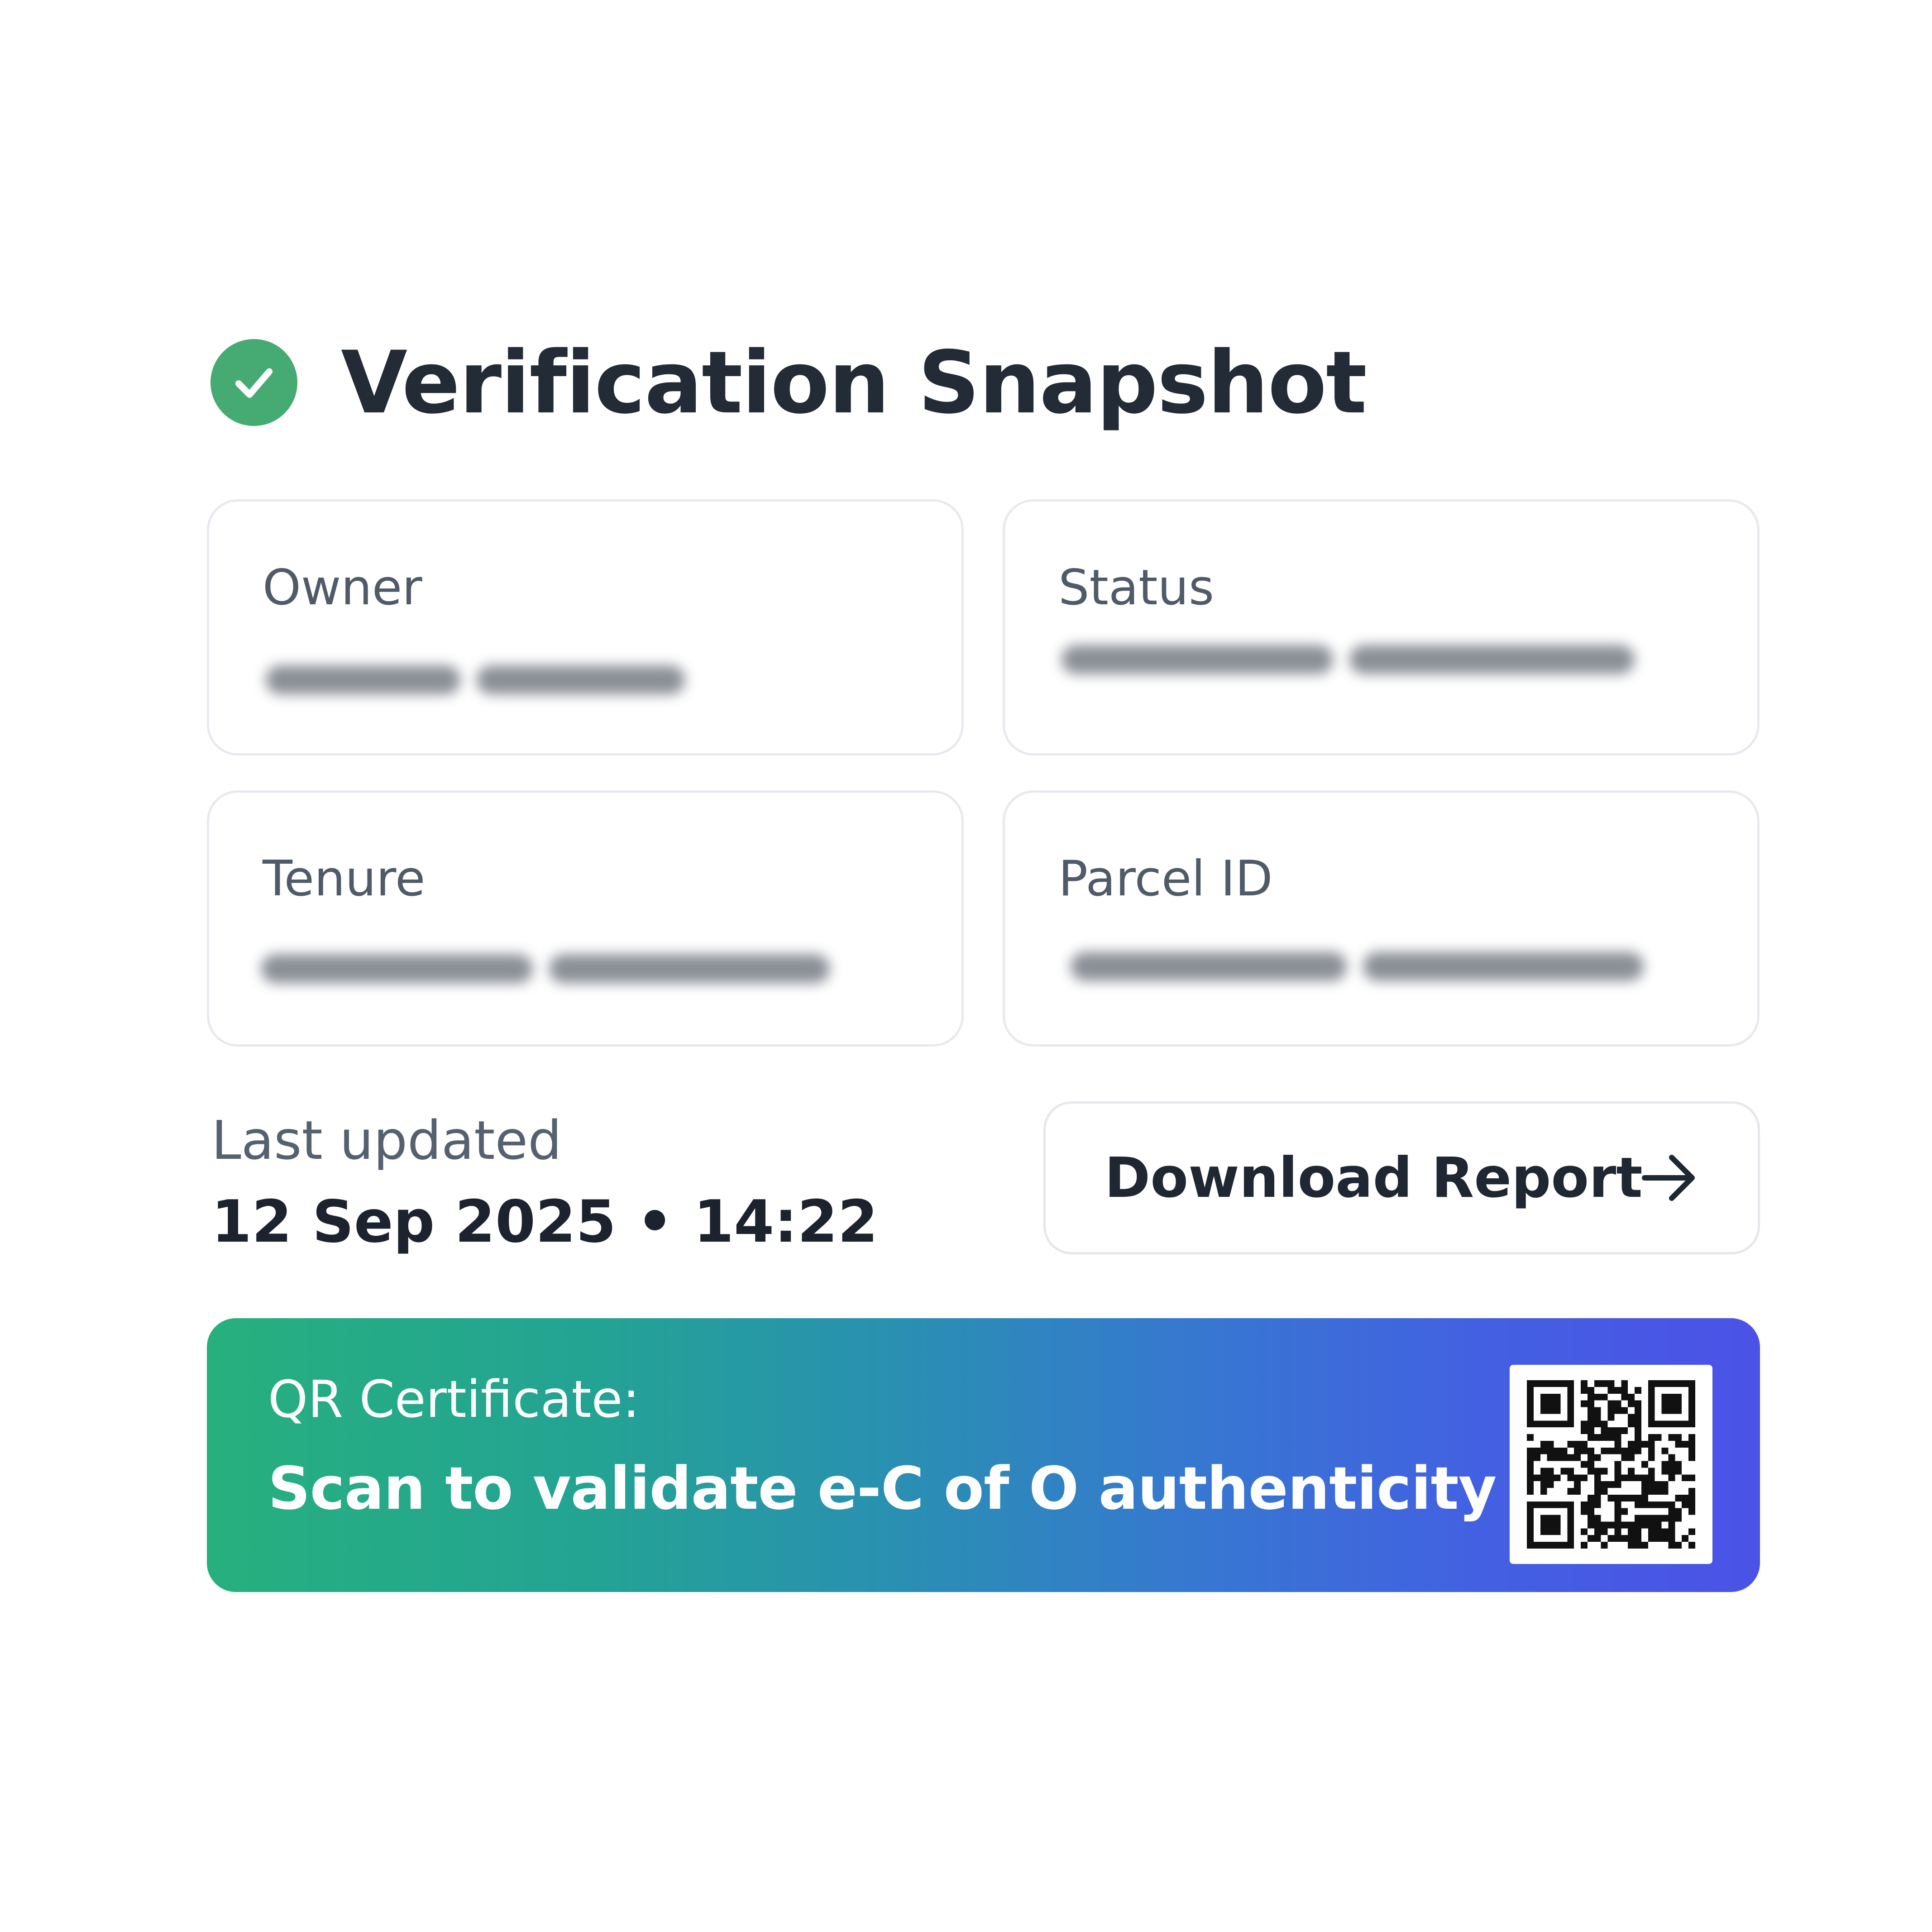 Image resolution: width=1932 pixels, height=1932 pixels. What do you see at coordinates (344, 879) in the screenshot?
I see `tenure-label: Tenure` at bounding box center [344, 879].